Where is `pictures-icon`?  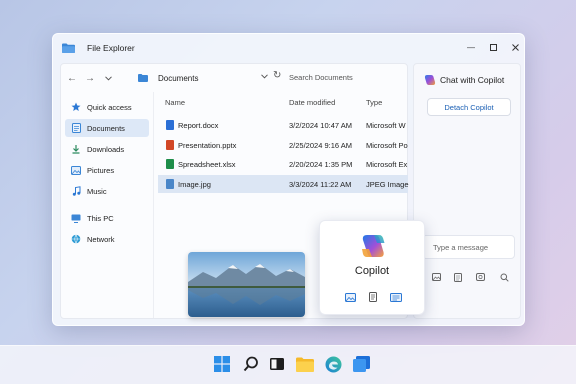
pictures-icon is located at coordinates (76, 170).